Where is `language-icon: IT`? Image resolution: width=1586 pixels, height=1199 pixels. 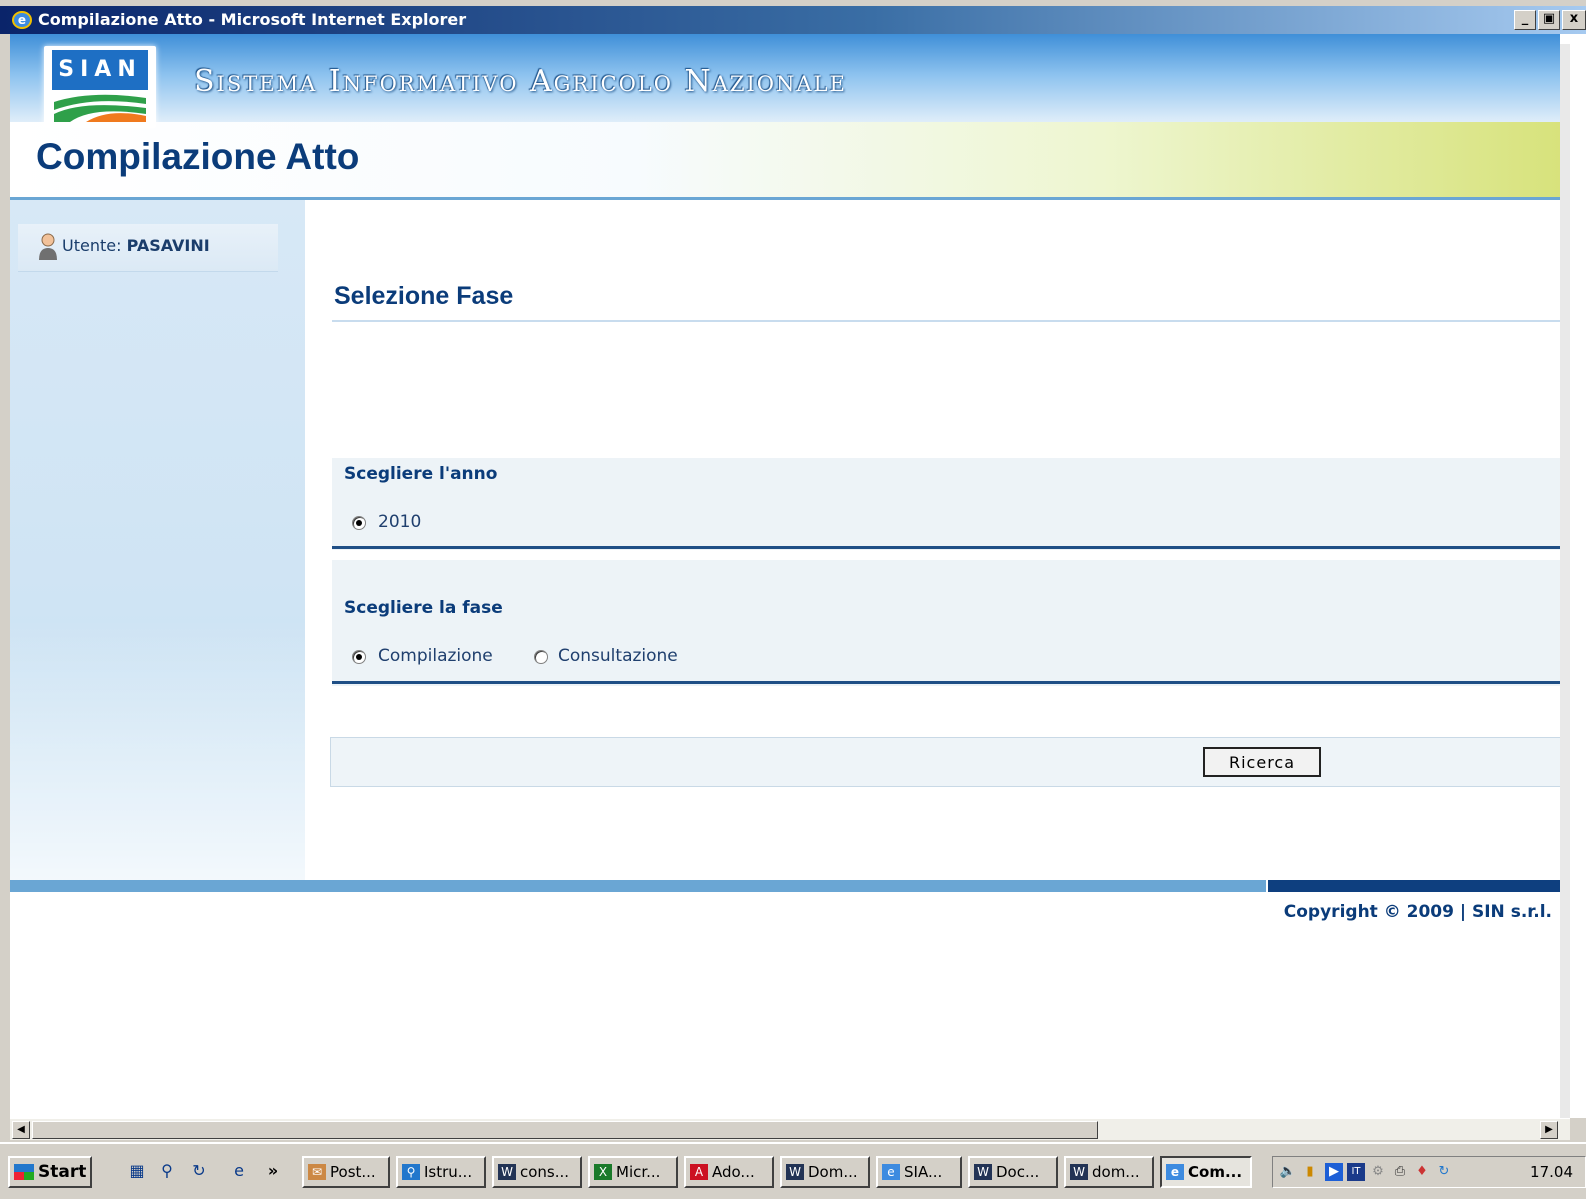 language-icon: IT is located at coordinates (1356, 1172).